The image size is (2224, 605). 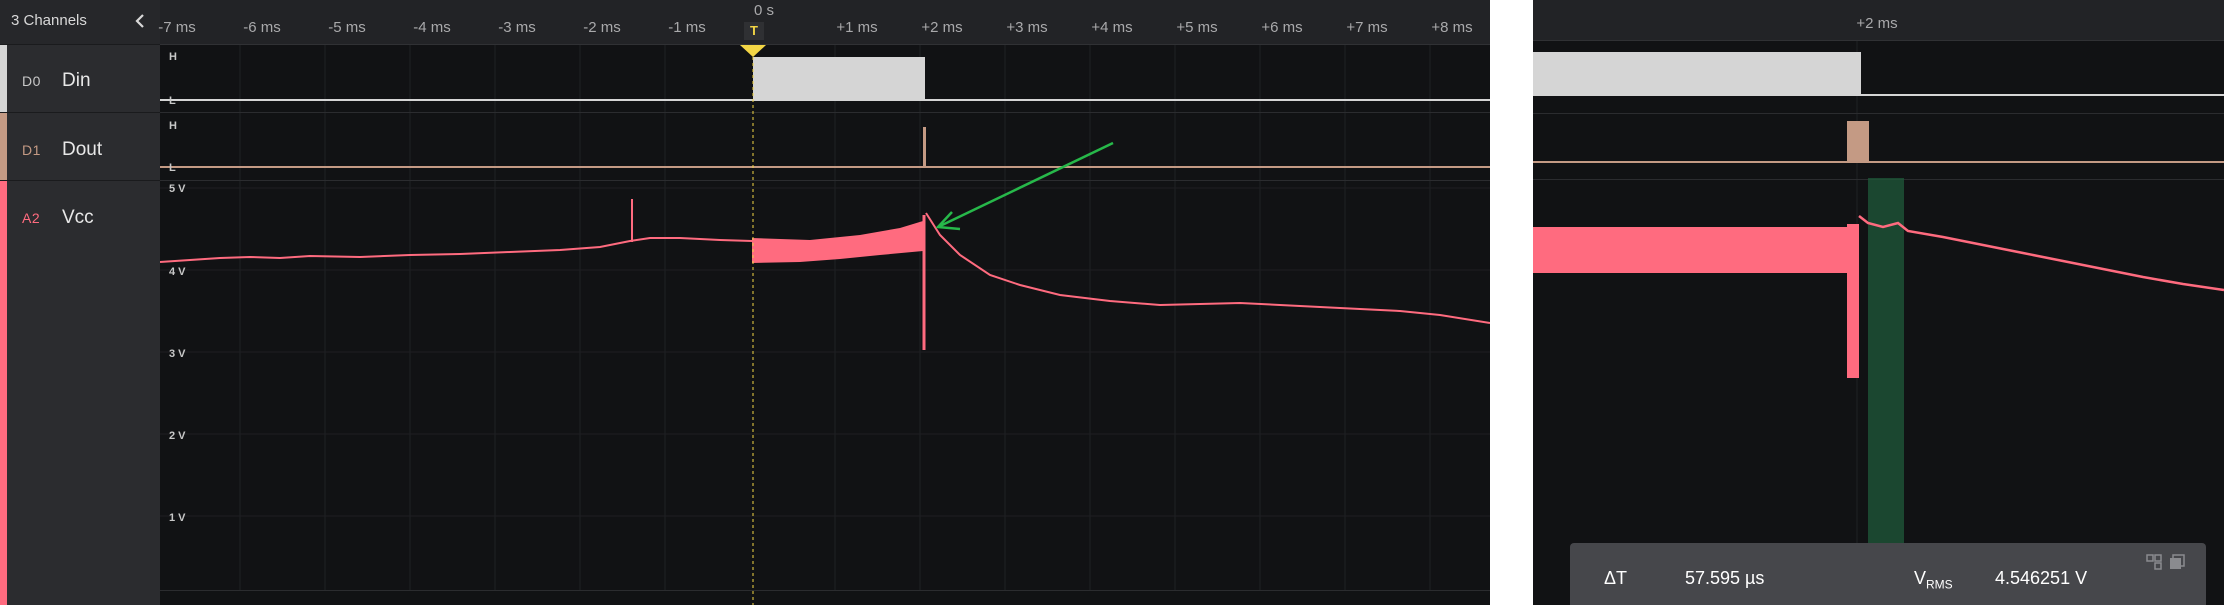 I want to click on time-tick-label: -4 ms, so click(x=432, y=27).